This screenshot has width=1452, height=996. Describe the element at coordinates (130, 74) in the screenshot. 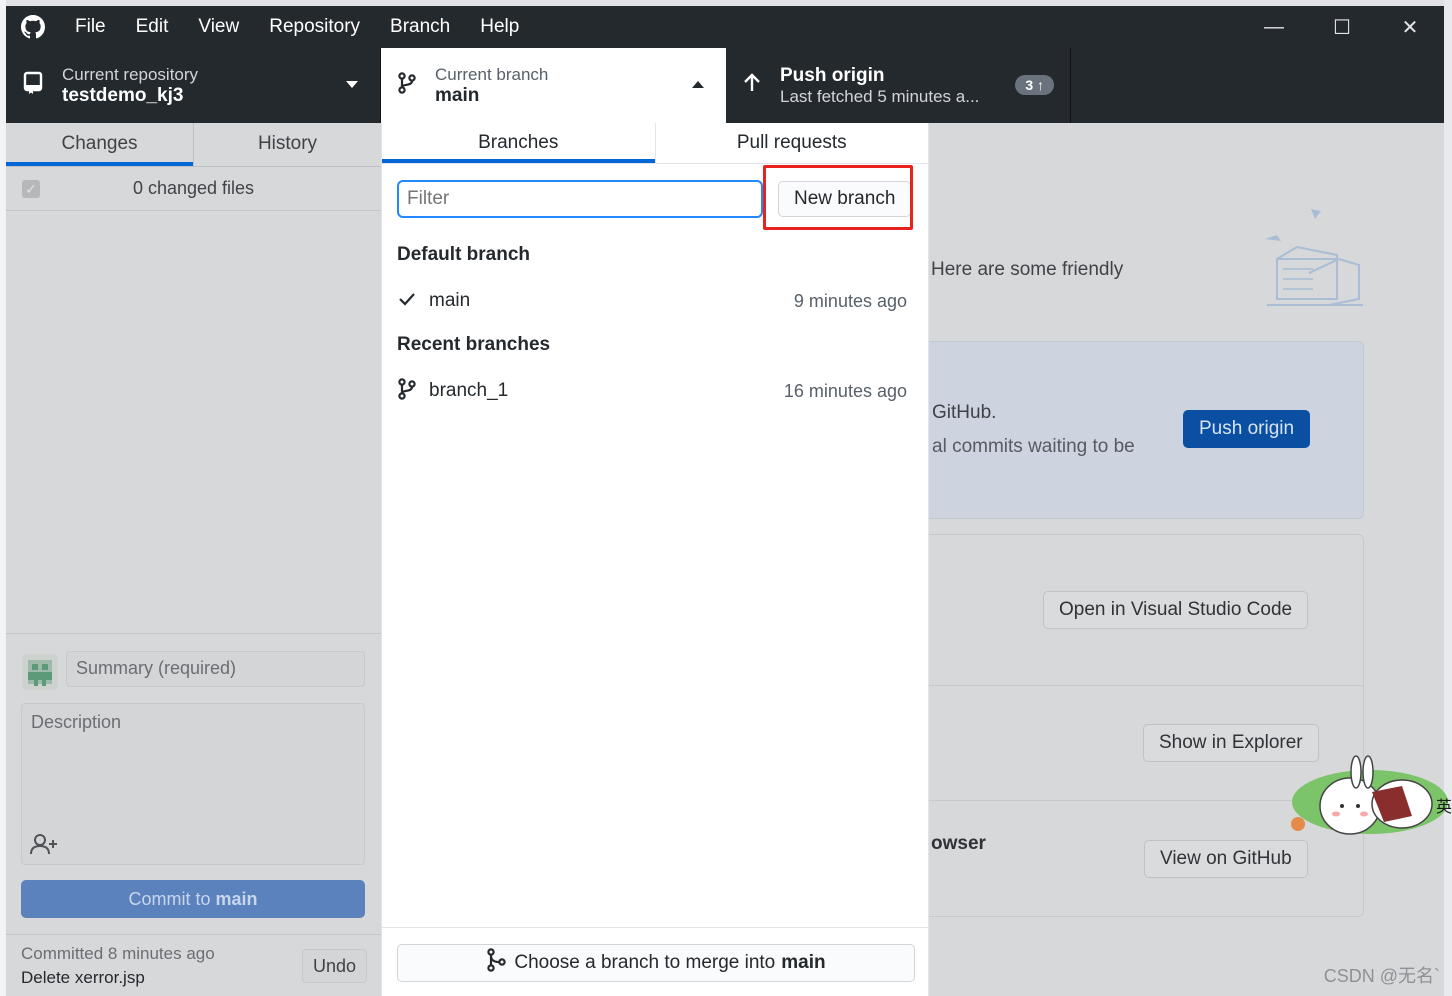

I see `repo-caption: Current repository` at that location.